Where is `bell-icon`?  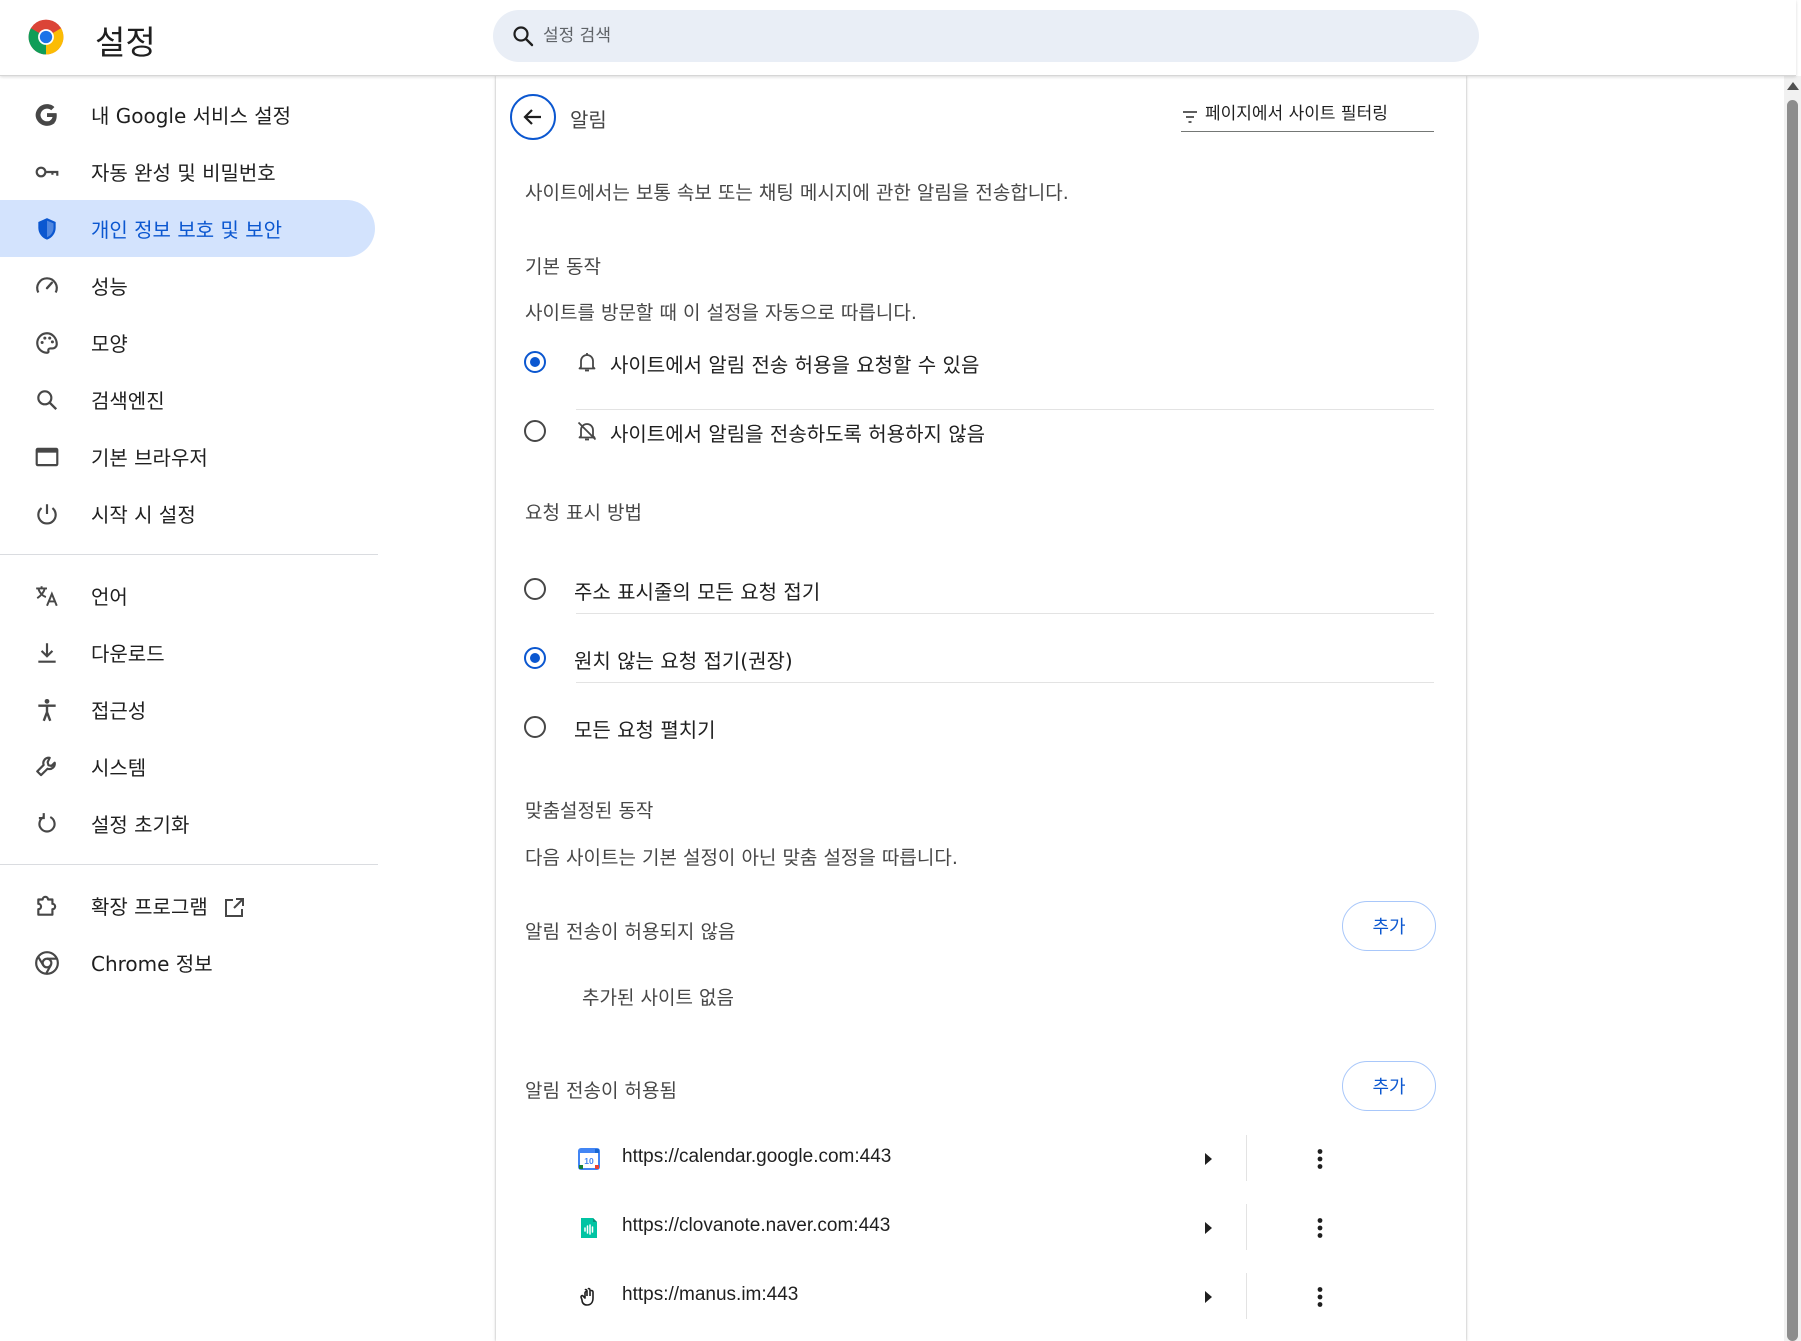 bell-icon is located at coordinates (587, 362).